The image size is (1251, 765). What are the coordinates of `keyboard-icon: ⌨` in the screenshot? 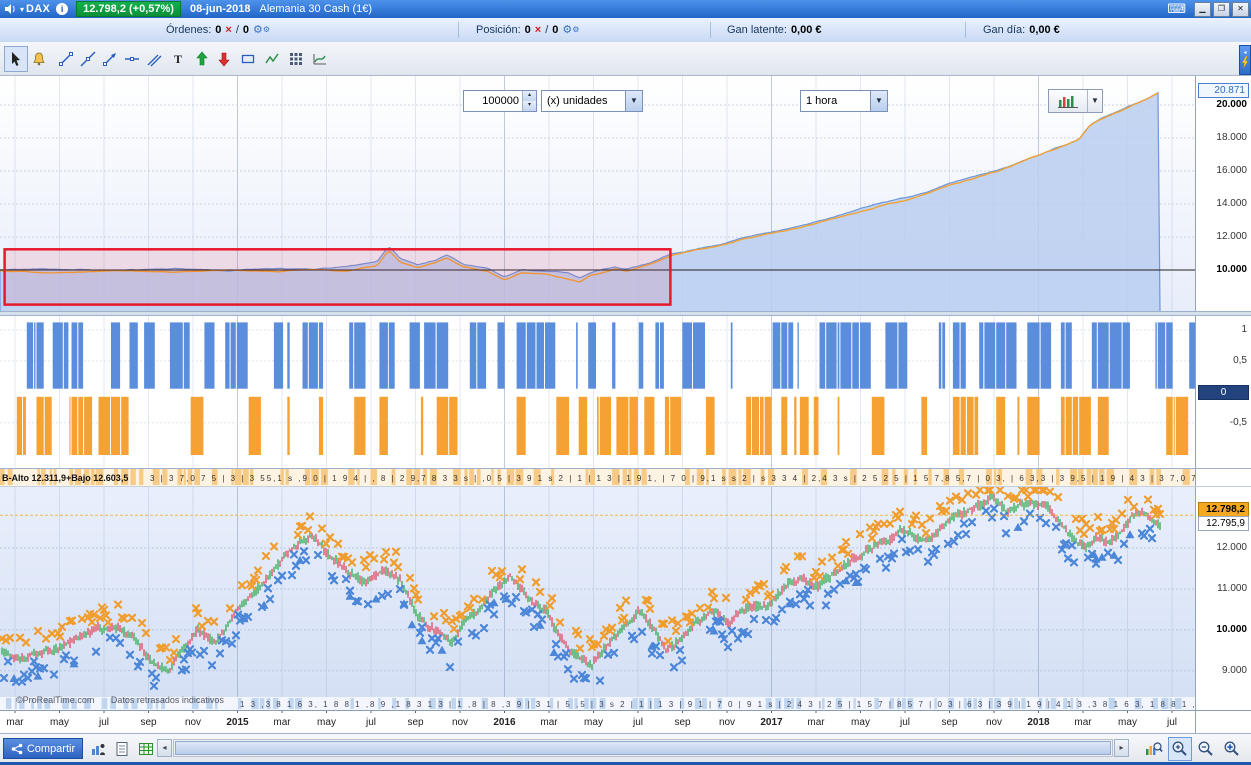 It's located at (1176, 9).